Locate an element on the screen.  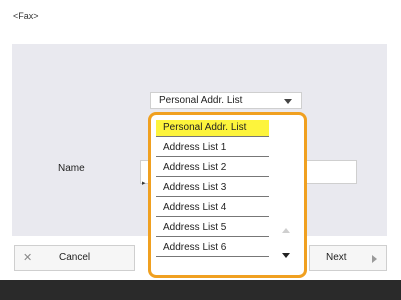
list-item-address-list-4: Address List 4 is located at coordinates (212, 208).